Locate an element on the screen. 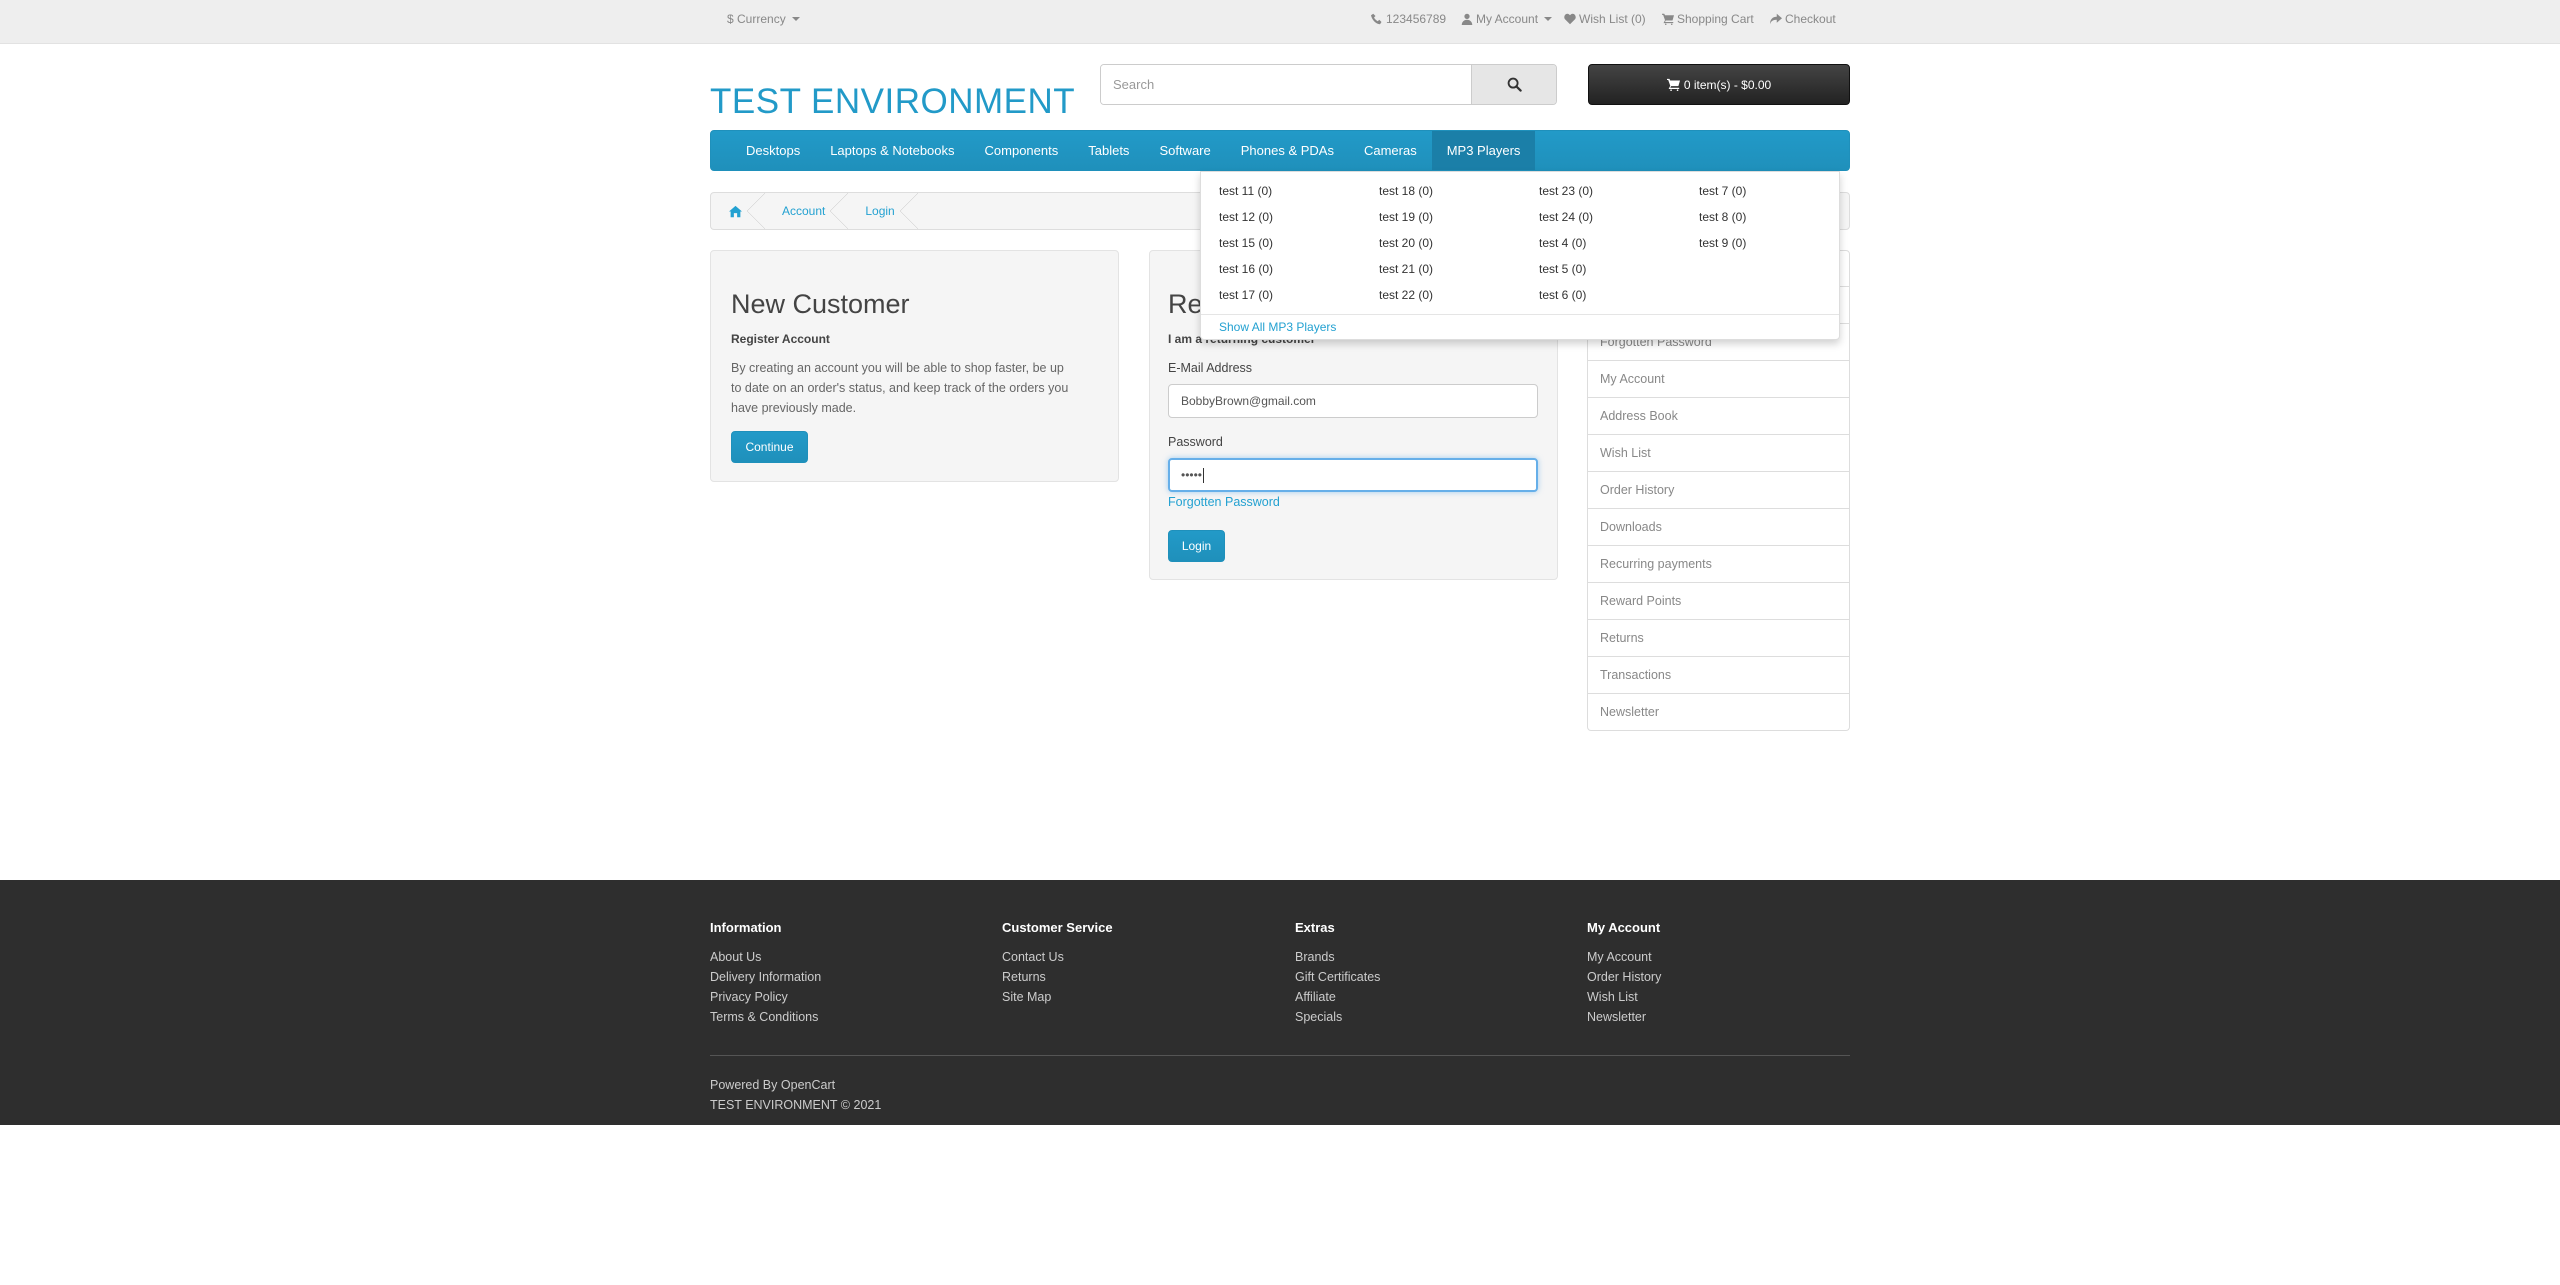 The width and height of the screenshot is (2560, 1285). email-field: BobbyBrown@gmail.com is located at coordinates (1353, 401).